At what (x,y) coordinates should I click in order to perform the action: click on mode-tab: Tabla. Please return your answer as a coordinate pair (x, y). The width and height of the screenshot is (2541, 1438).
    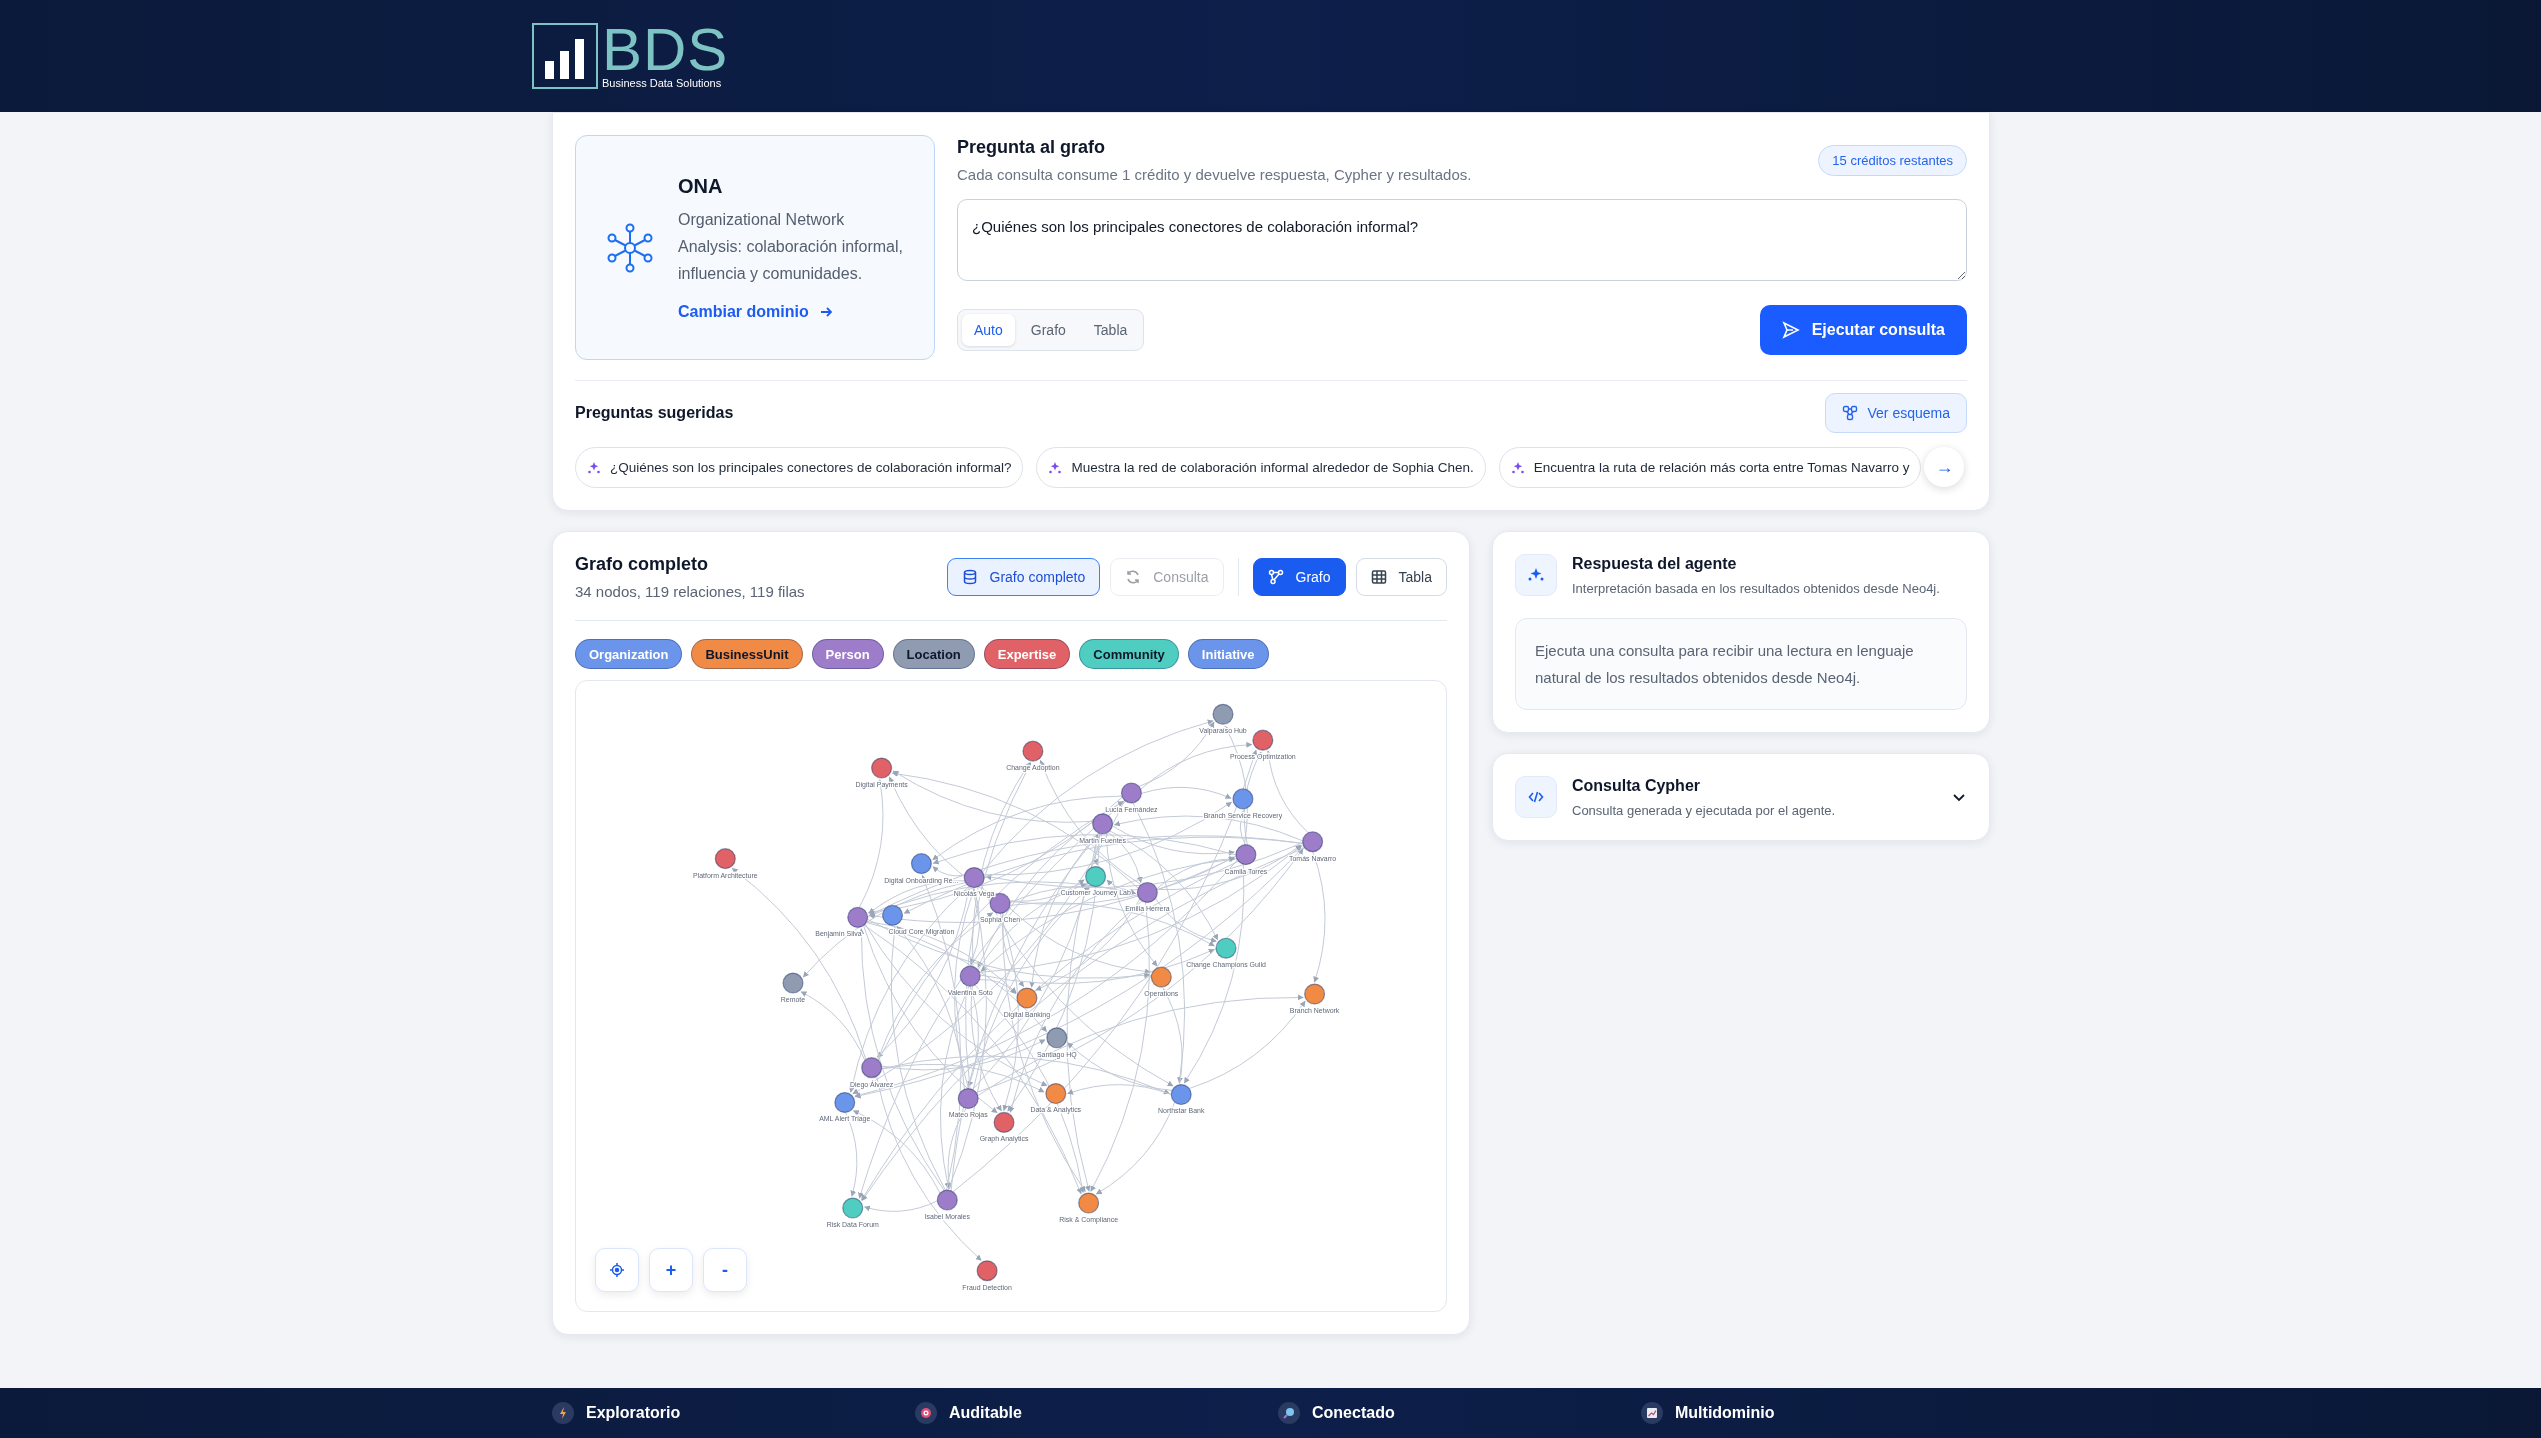
    Looking at the image, I should click on (1110, 330).